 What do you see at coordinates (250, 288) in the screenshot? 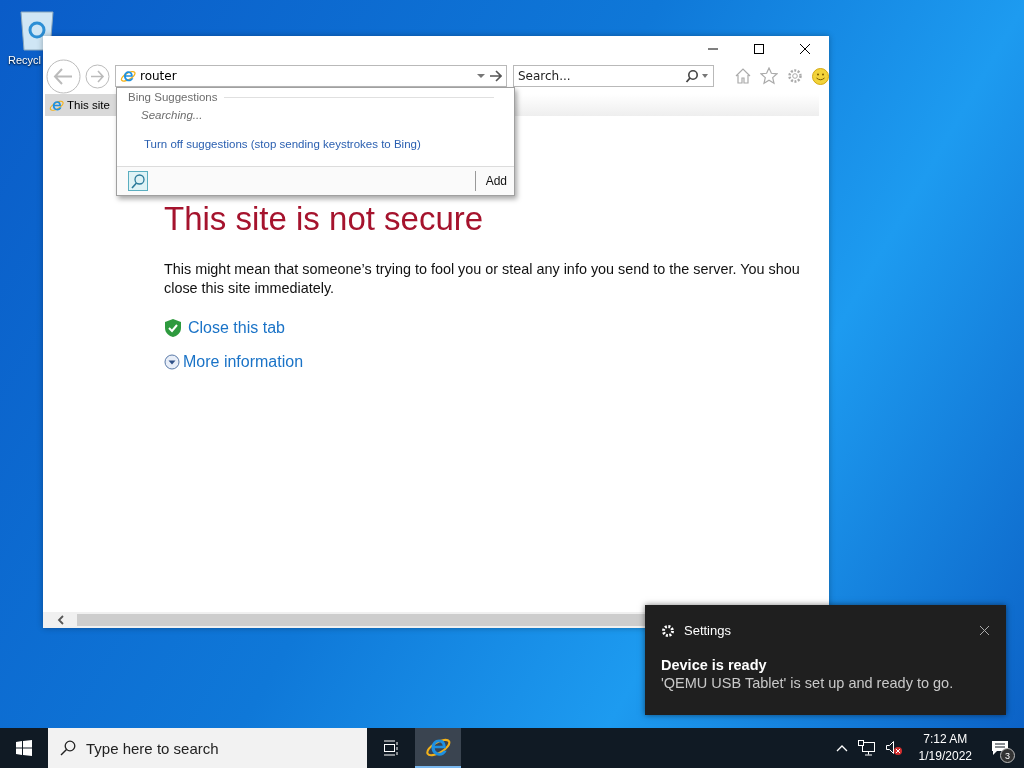
I see `warning-text: close this site immediately.` at bounding box center [250, 288].